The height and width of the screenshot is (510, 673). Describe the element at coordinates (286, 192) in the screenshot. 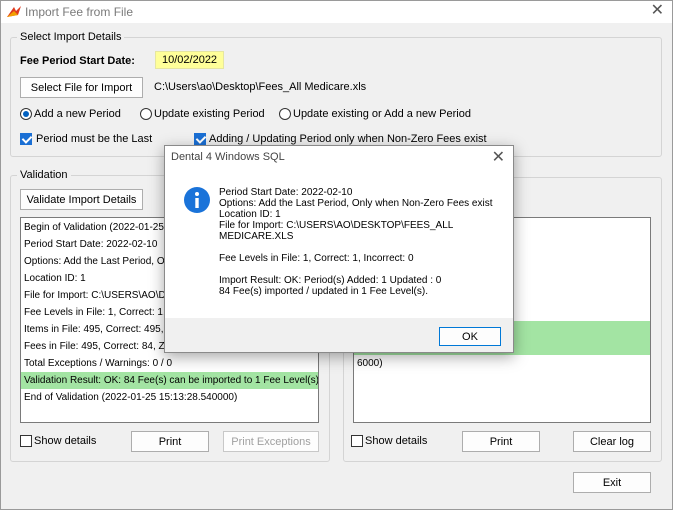

I see `dialog-line: Period Start Date: 2022-02-10` at that location.